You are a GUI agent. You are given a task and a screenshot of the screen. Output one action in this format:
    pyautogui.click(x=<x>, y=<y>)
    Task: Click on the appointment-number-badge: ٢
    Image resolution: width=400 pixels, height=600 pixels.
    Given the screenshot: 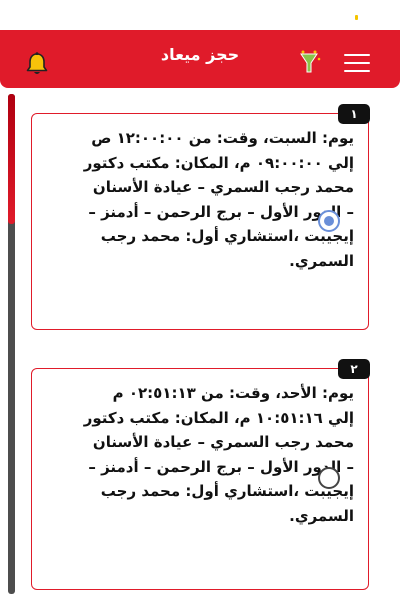 What is the action you would take?
    pyautogui.click(x=354, y=369)
    